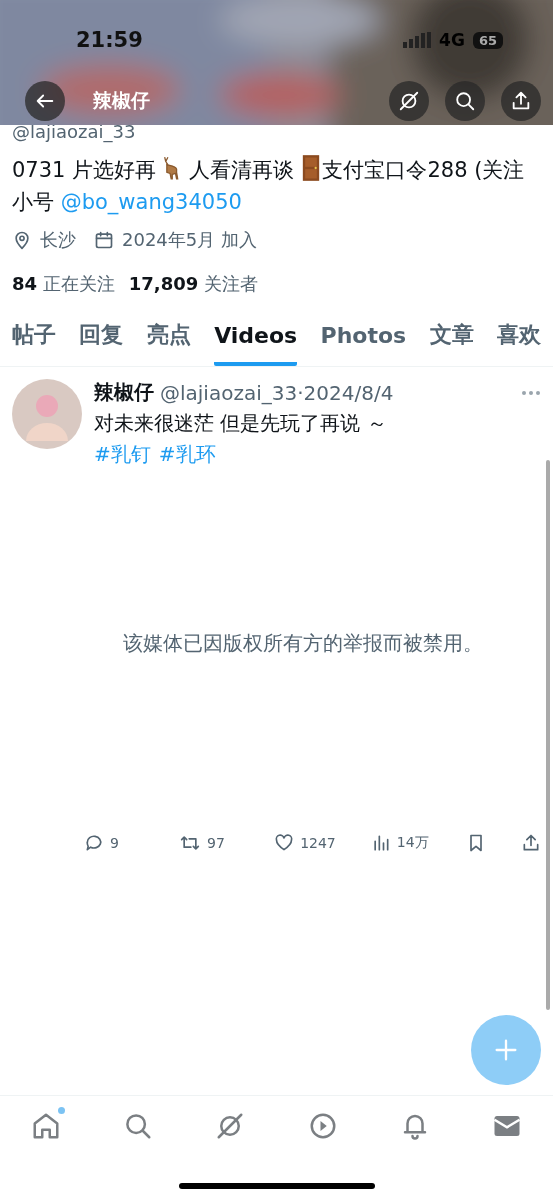 Image resolution: width=553 pixels, height=1200 pixels. Describe the element at coordinates (109, 40) in the screenshot. I see `status-time: 21:59` at that location.